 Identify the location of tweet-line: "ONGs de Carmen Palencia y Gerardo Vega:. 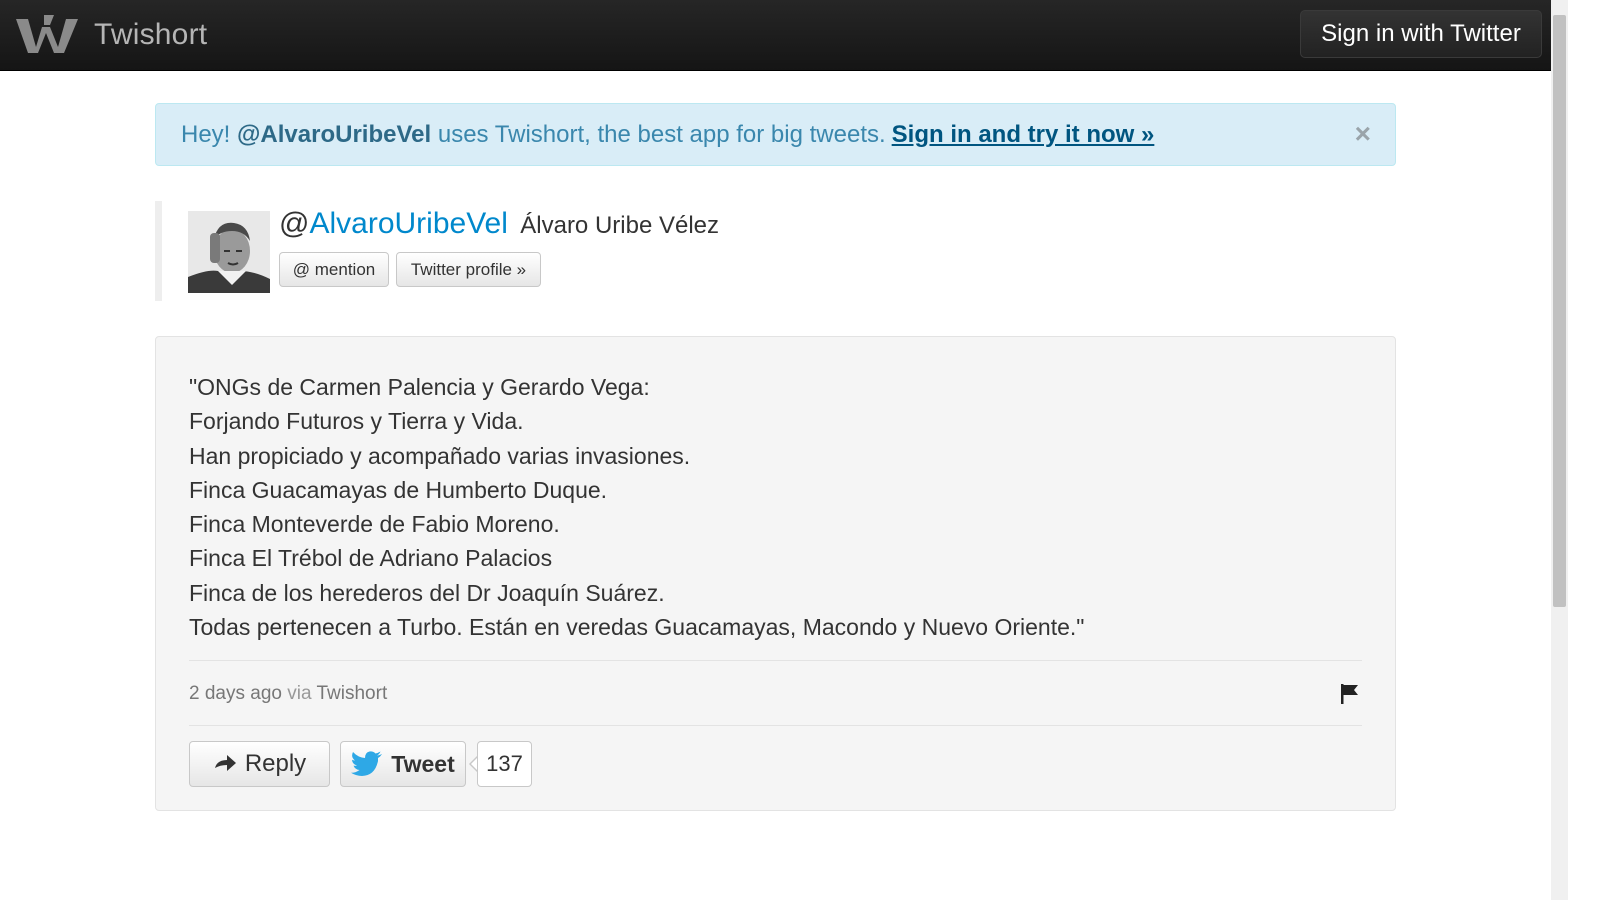
(419, 387).